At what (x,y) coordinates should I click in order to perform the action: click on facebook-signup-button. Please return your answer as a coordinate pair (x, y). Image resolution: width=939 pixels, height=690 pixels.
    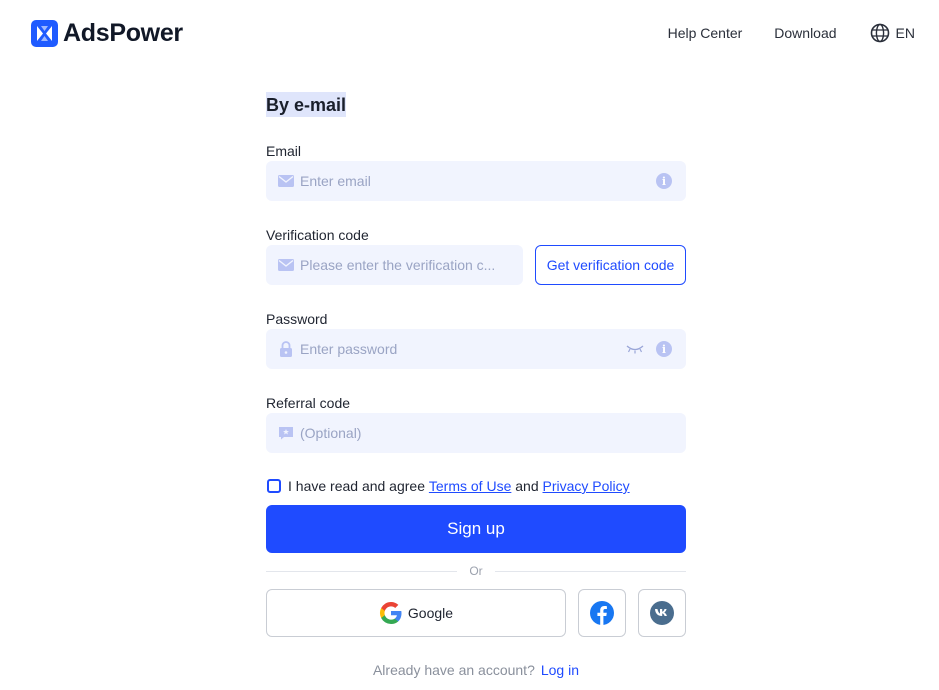
    Looking at the image, I should click on (602, 613).